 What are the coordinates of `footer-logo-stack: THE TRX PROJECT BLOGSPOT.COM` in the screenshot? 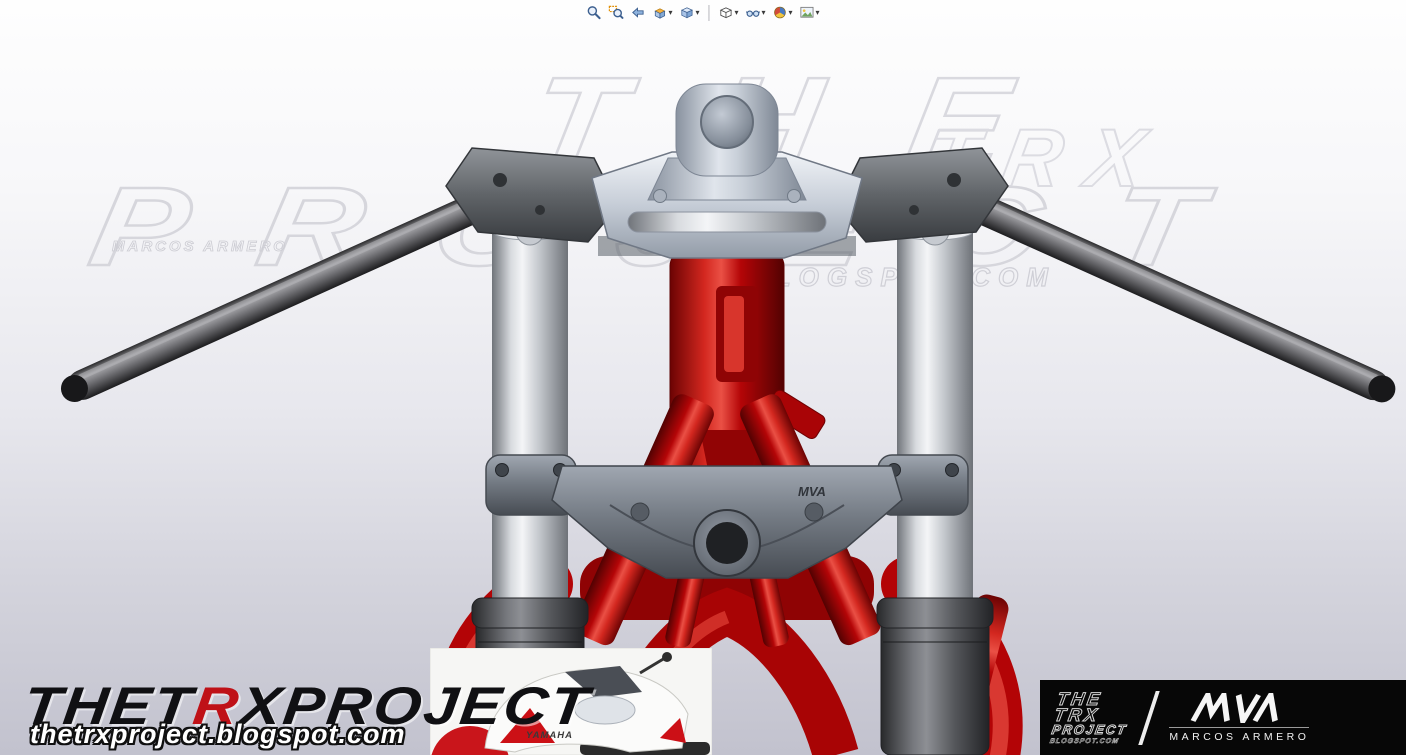 It's located at (1091, 717).